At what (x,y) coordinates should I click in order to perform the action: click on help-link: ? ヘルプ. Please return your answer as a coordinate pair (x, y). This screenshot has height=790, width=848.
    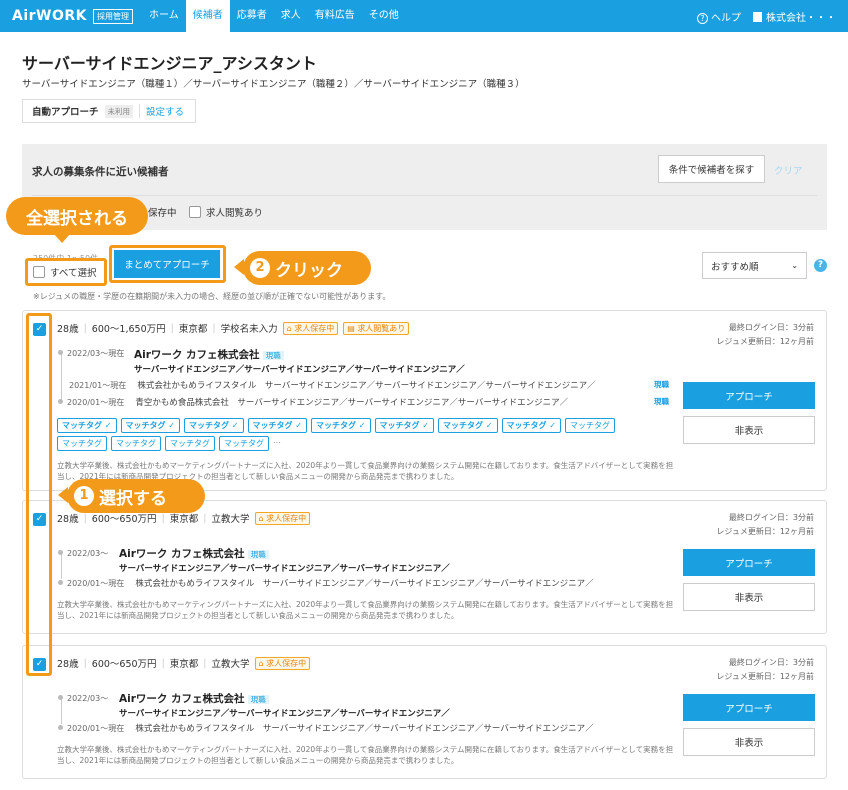
    Looking at the image, I should click on (719, 16).